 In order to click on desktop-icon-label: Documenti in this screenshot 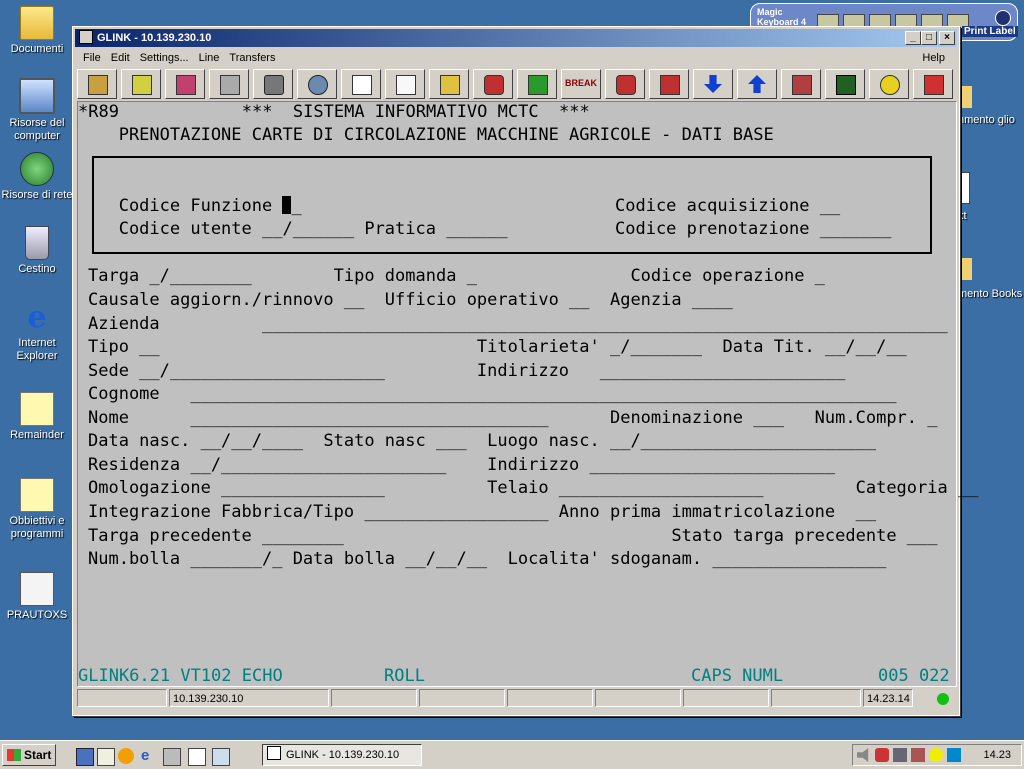, I will do `click(37, 49)`.